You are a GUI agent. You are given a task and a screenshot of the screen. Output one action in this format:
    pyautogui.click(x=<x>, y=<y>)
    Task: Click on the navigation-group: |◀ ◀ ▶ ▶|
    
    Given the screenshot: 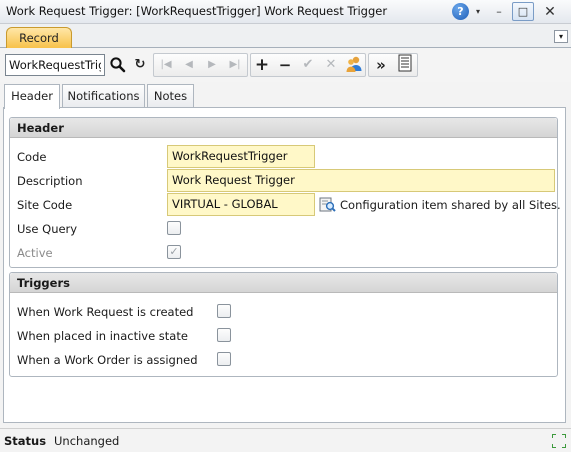 What is the action you would take?
    pyautogui.click(x=200, y=65)
    